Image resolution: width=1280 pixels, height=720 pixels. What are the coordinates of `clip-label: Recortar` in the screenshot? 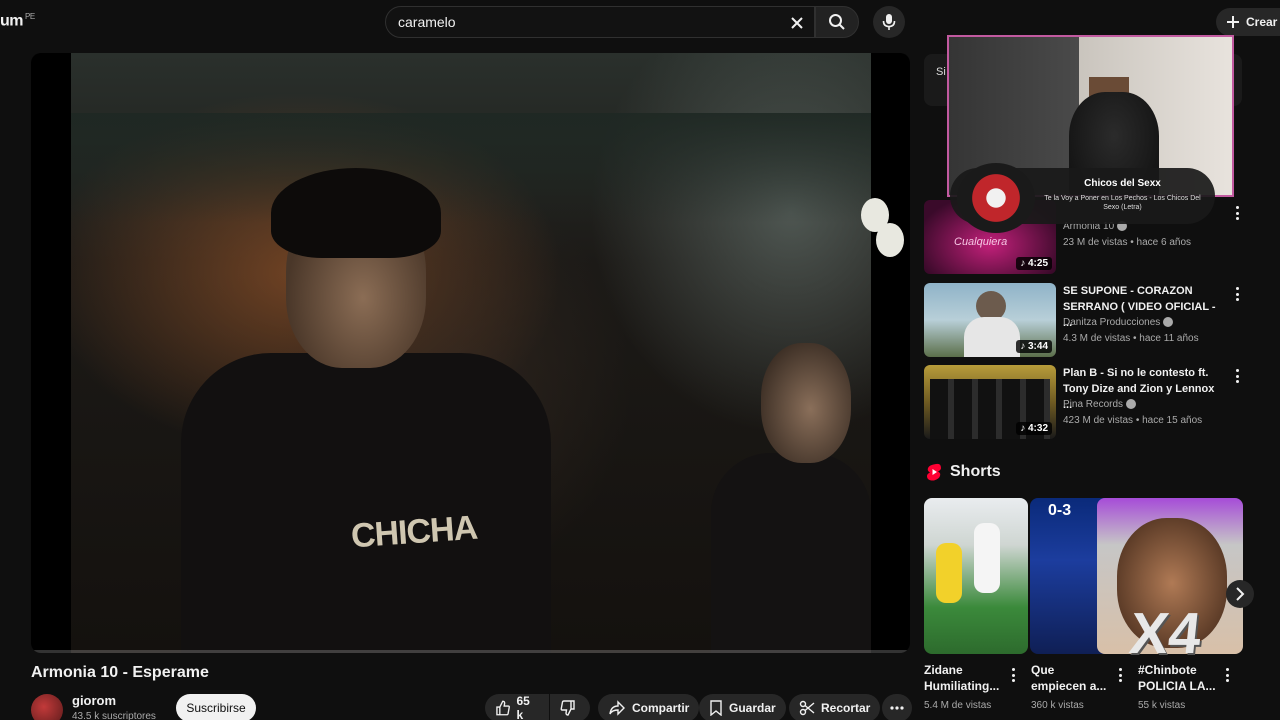 It's located at (846, 708).